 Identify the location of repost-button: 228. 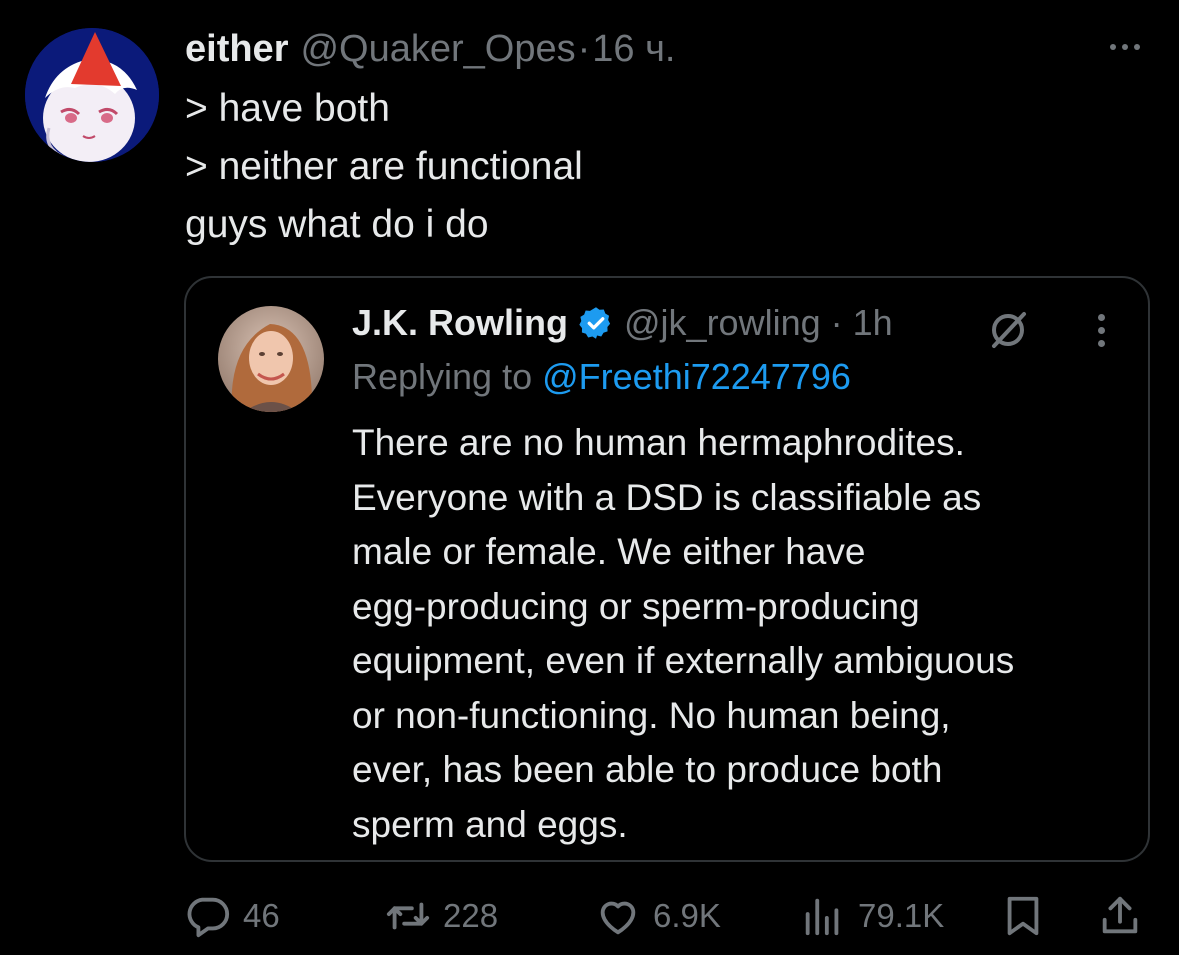
(441, 916).